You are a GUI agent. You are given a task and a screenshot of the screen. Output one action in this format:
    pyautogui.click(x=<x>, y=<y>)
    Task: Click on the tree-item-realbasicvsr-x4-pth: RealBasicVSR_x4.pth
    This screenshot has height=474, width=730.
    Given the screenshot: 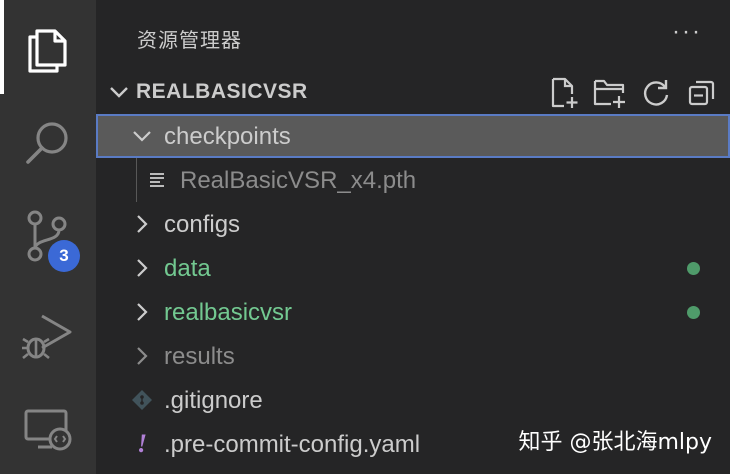 What is the action you would take?
    pyautogui.click(x=413, y=180)
    